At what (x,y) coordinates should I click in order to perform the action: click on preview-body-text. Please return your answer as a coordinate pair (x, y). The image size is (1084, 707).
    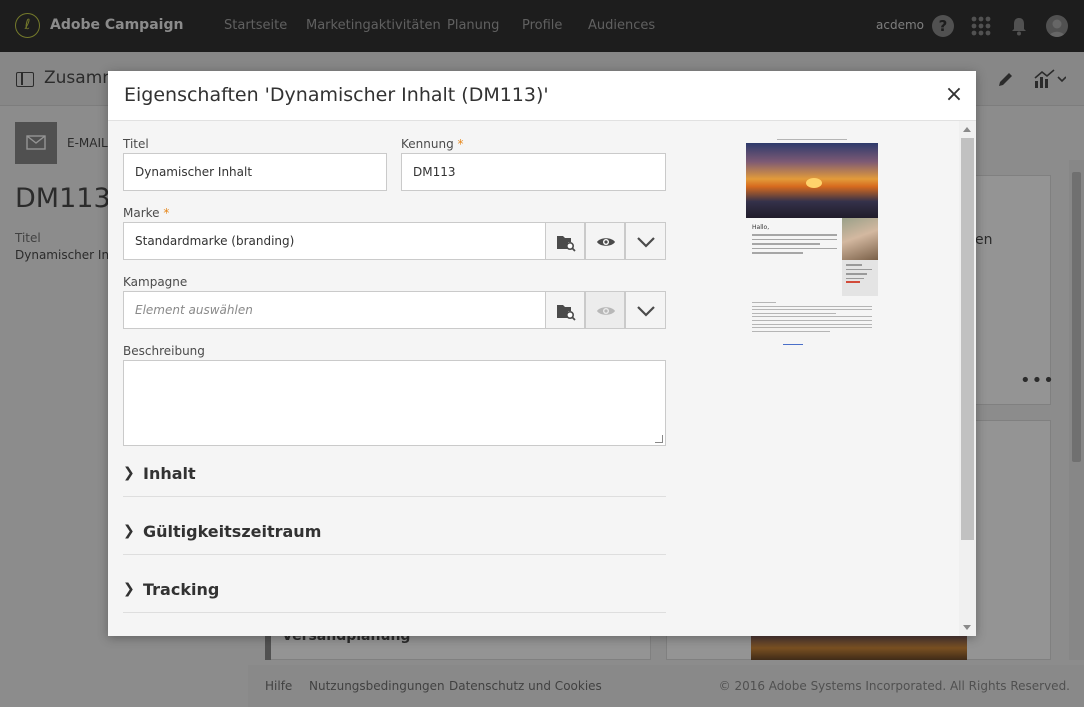
    Looking at the image, I should click on (794, 245).